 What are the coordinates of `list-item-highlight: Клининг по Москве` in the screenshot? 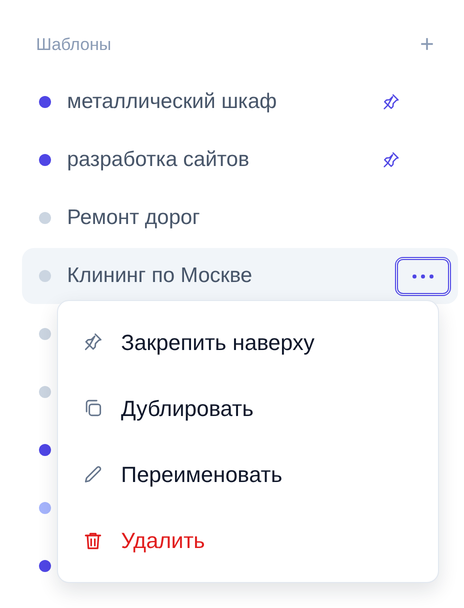 It's located at (240, 276).